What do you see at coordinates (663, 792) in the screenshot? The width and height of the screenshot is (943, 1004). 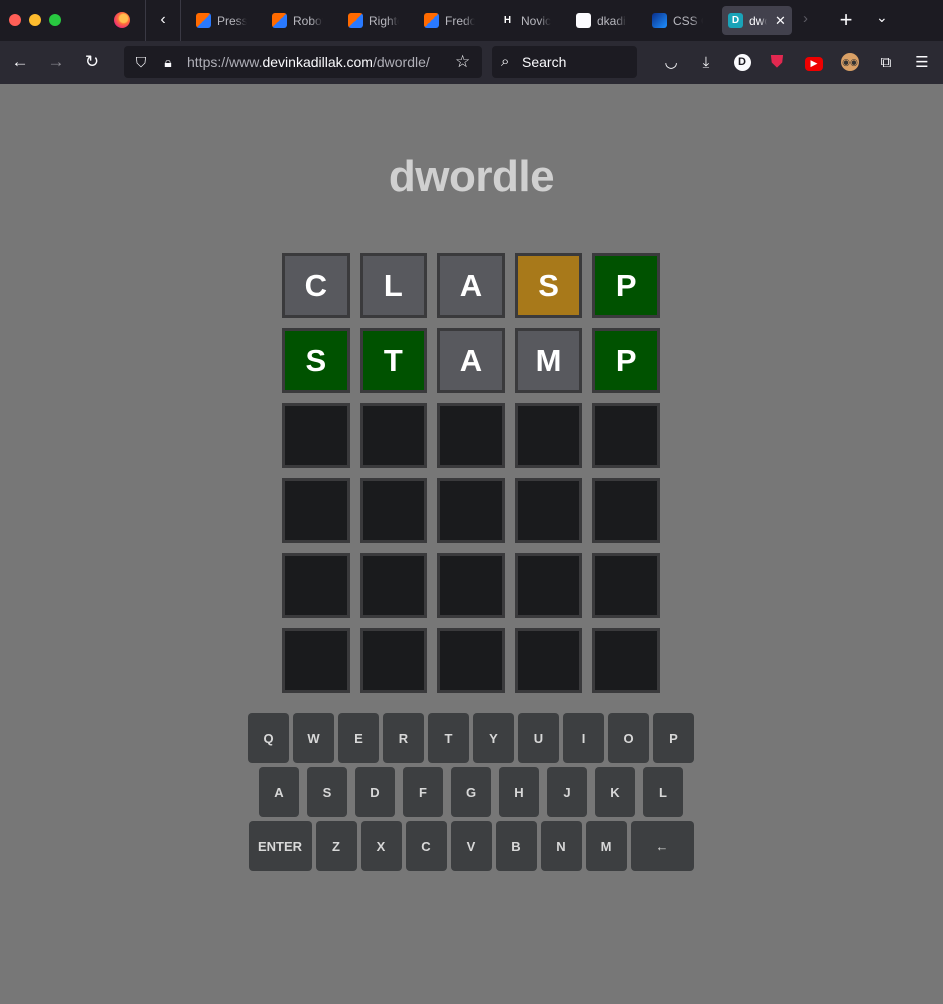 I see `key-l: L` at bounding box center [663, 792].